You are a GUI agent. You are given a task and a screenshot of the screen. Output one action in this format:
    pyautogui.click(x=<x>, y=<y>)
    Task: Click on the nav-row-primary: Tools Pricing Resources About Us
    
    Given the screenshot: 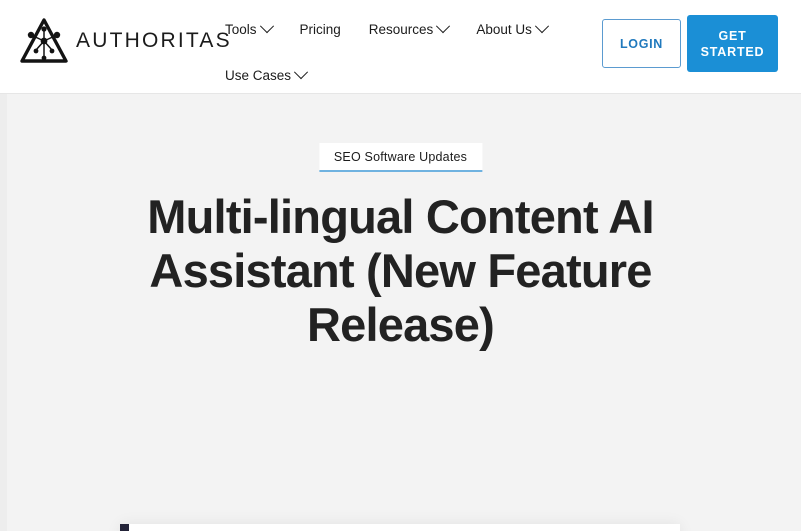 What is the action you would take?
    pyautogui.click(x=390, y=29)
    